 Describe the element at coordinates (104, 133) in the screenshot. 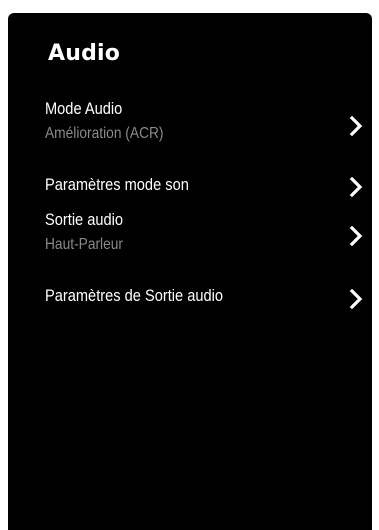

I see `menu-item-value: Amélioration (ACR)` at that location.